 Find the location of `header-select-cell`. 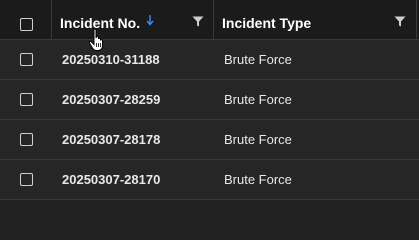

header-select-cell is located at coordinates (26, 19).